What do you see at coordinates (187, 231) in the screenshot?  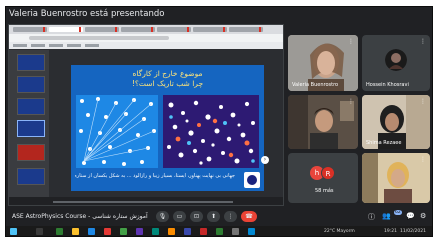 I see `word-icon` at bounding box center [187, 231].